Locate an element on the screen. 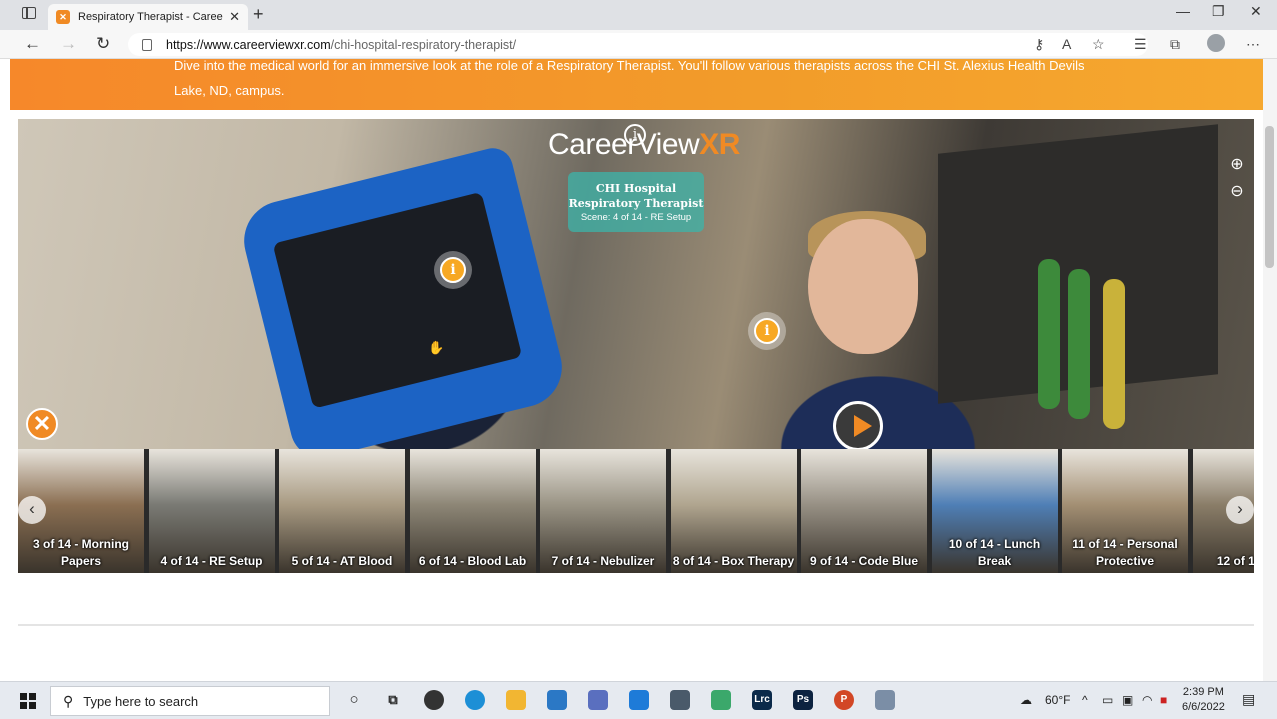 Image resolution: width=1277 pixels, height=719 pixels. weather-cloud-icon: ☁ is located at coordinates (1026, 700).